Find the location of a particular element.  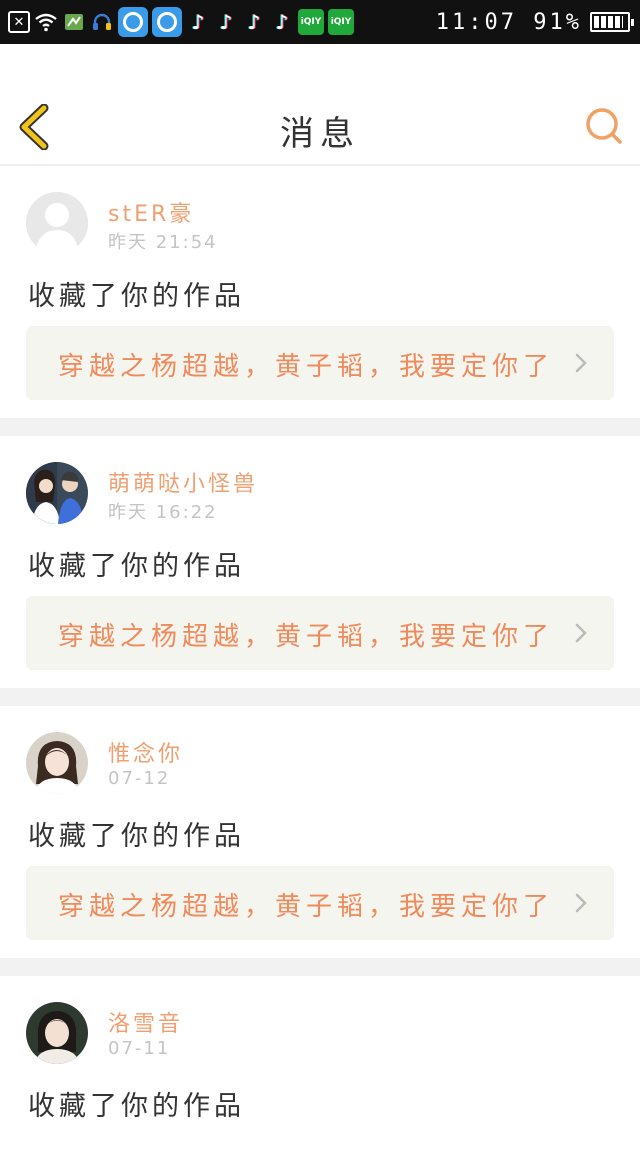

notification-icons: ✕ ♪ ♪ ♪ ♪ iQIY iQIY is located at coordinates (181, 22).